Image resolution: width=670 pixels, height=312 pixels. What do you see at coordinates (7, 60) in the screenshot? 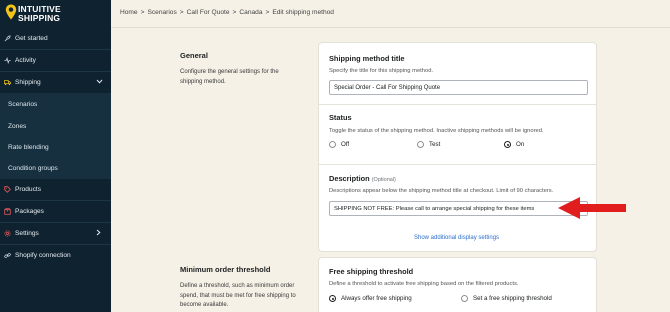
I see `activity-icon` at bounding box center [7, 60].